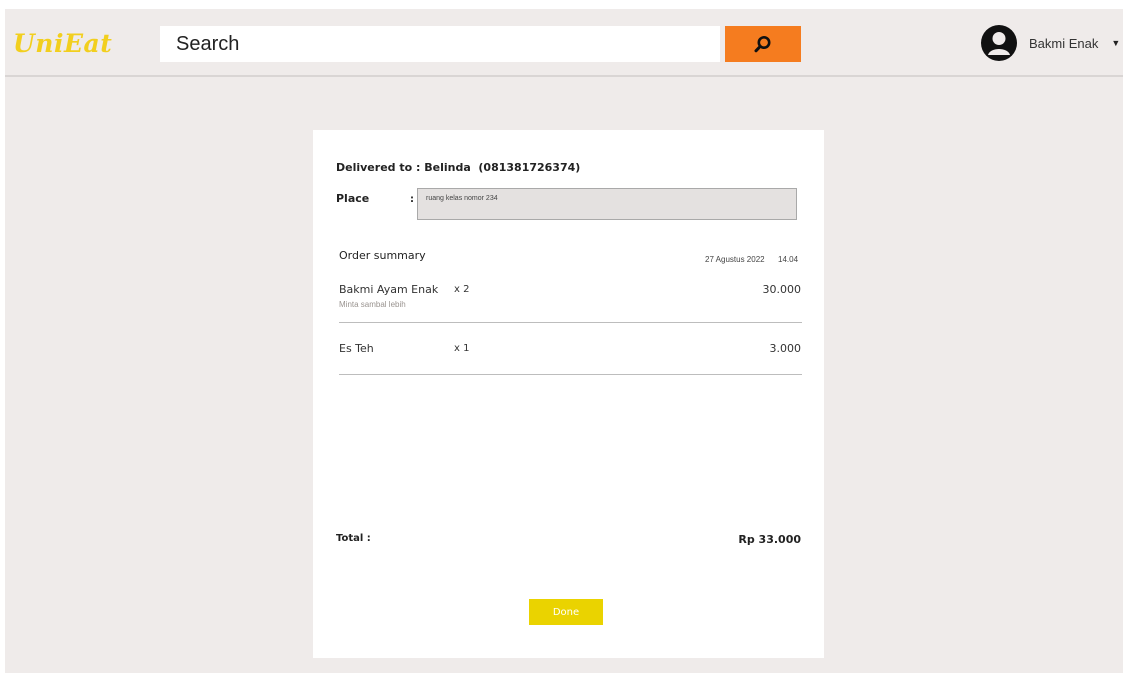 This screenshot has height=673, width=1123. What do you see at coordinates (769, 539) in the screenshot?
I see `total-value: Rp 33.000` at bounding box center [769, 539].